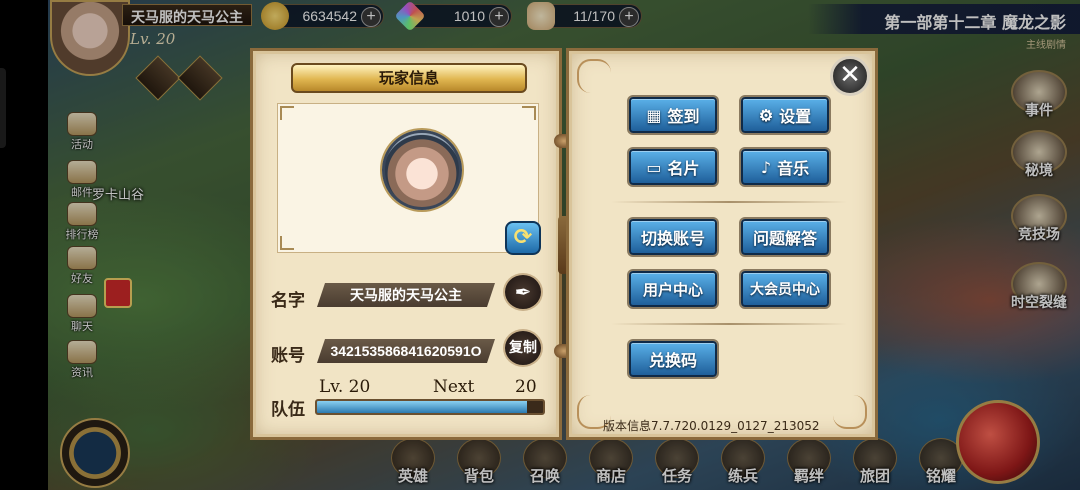 The image size is (1080, 490). I want to click on faq-button: 问题解答, so click(785, 237).